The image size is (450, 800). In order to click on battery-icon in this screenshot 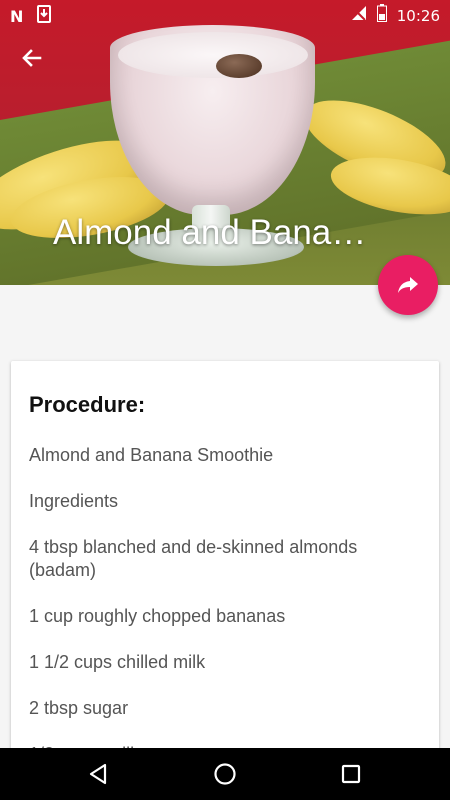, I will do `click(381, 15)`.